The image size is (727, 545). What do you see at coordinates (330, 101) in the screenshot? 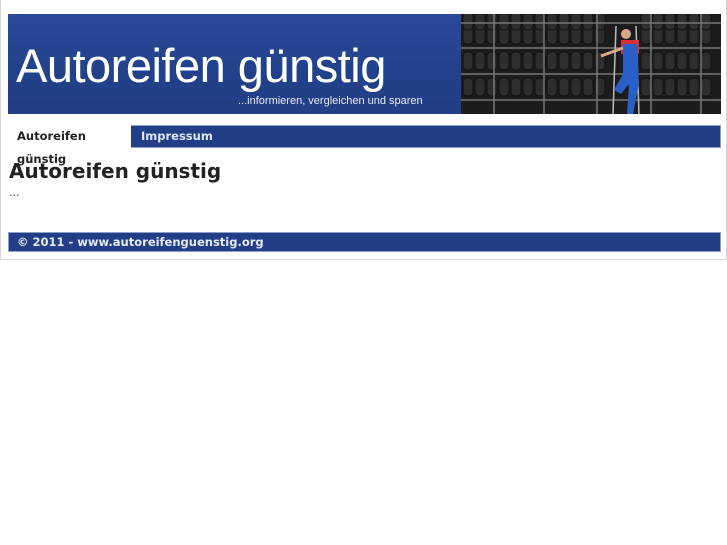
I see `banner-subtitle: ...informieren, vergleichen und sparen` at bounding box center [330, 101].